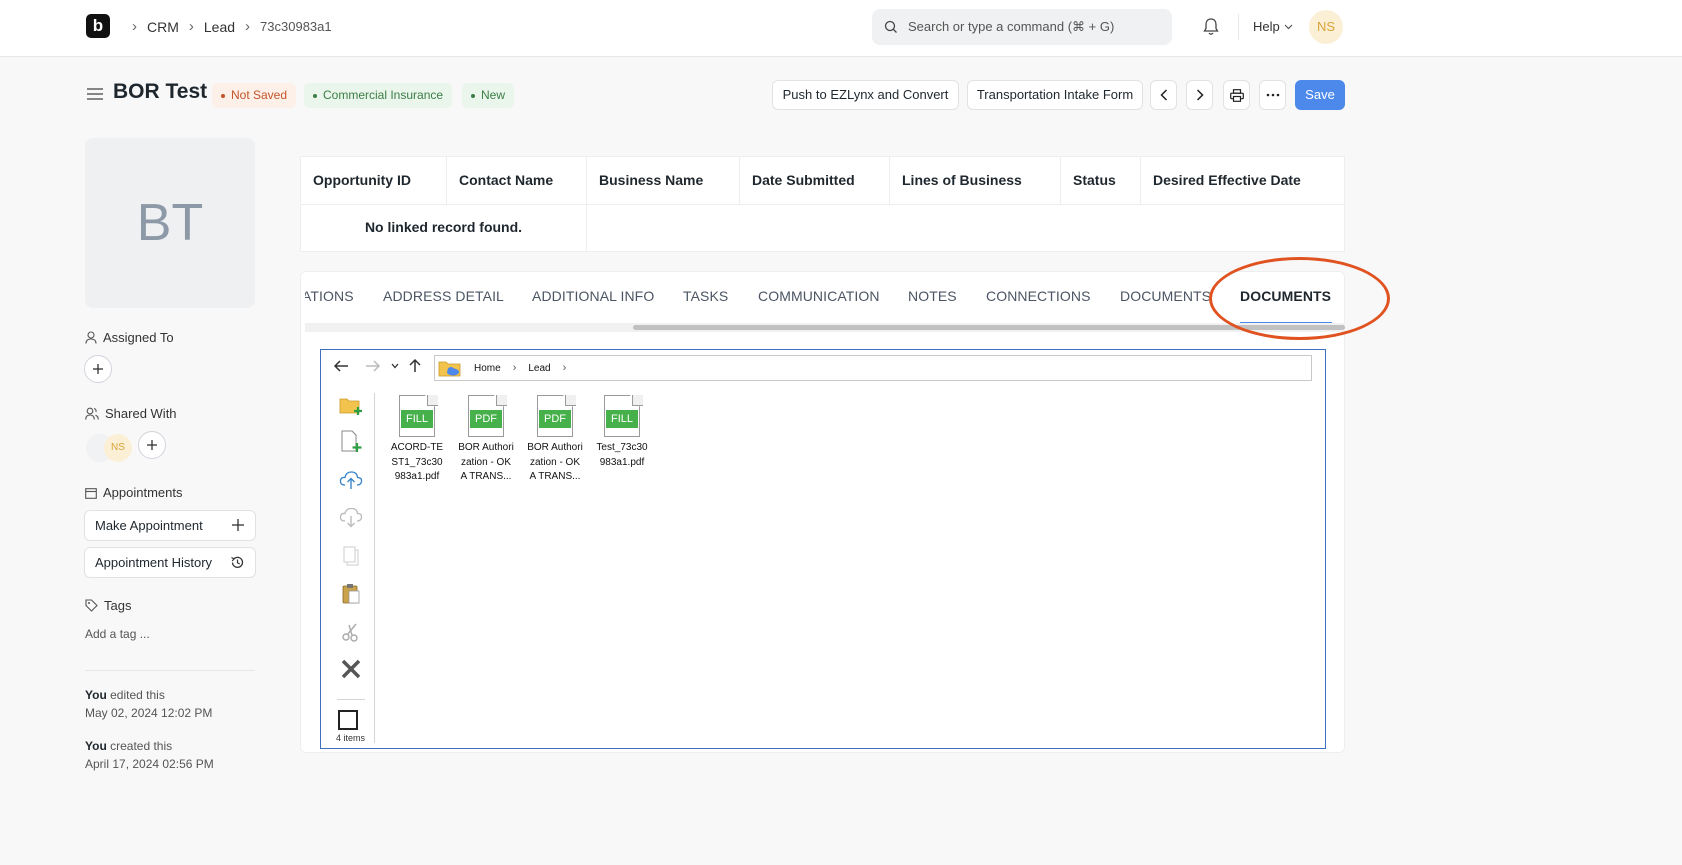 The image size is (1682, 865). What do you see at coordinates (873, 368) in the screenshot?
I see `file-manager-path: Home › Lead ›` at bounding box center [873, 368].